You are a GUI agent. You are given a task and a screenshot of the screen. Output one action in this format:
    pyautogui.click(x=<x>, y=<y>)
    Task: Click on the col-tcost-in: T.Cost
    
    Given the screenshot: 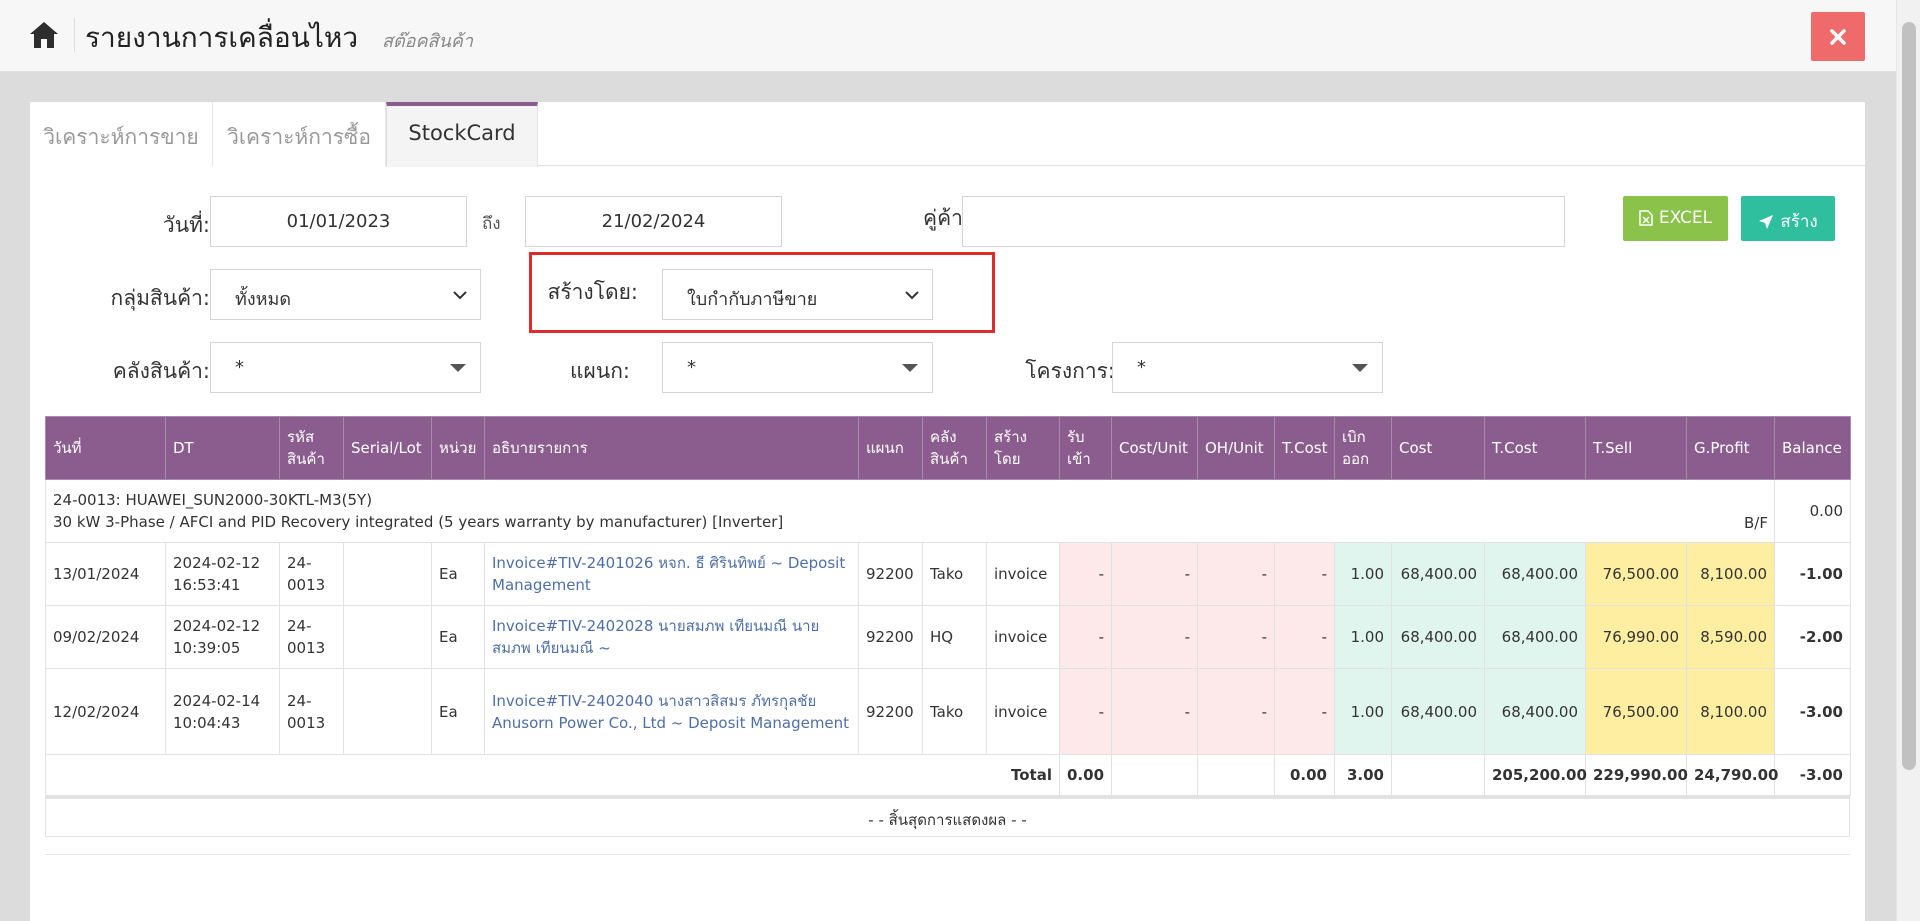 What is the action you would take?
    pyautogui.click(x=1304, y=448)
    